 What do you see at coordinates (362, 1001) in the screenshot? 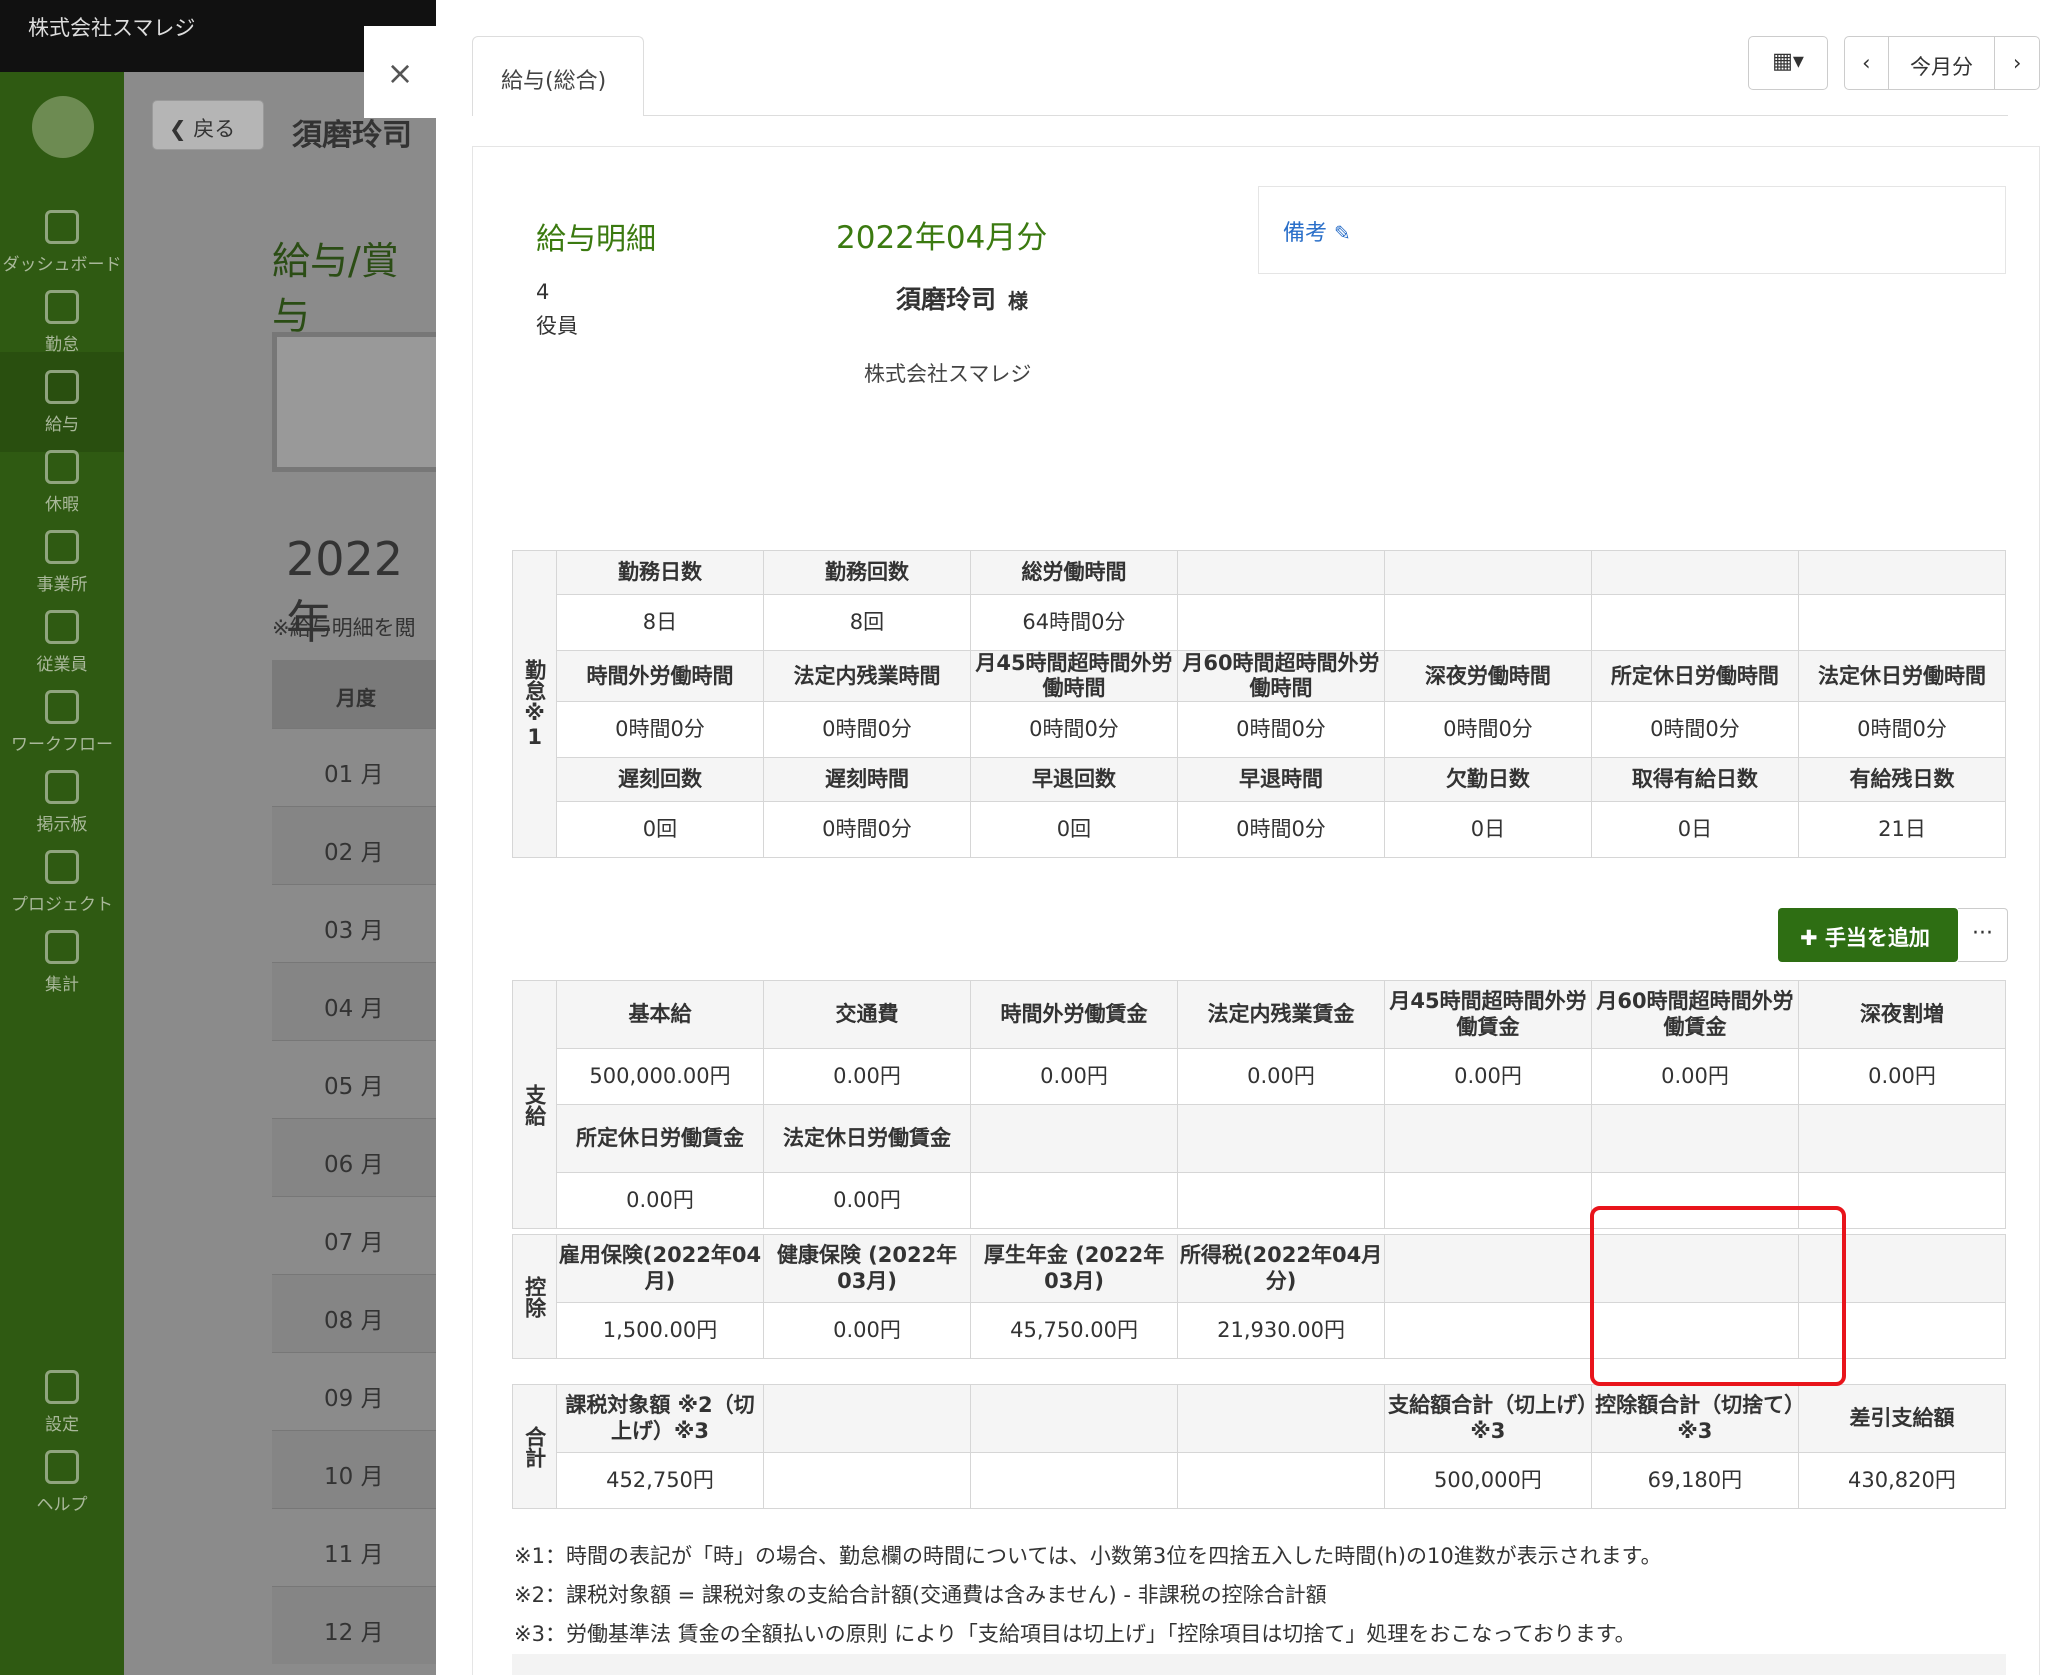
I see `month-row: 04 月` at bounding box center [362, 1001].